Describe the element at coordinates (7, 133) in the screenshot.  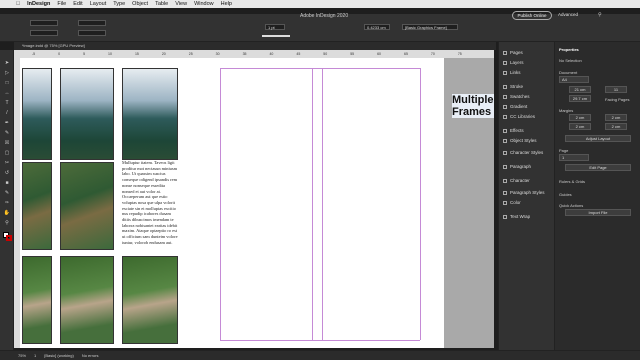
I see `pencil-tool-icon: ✎` at that location.